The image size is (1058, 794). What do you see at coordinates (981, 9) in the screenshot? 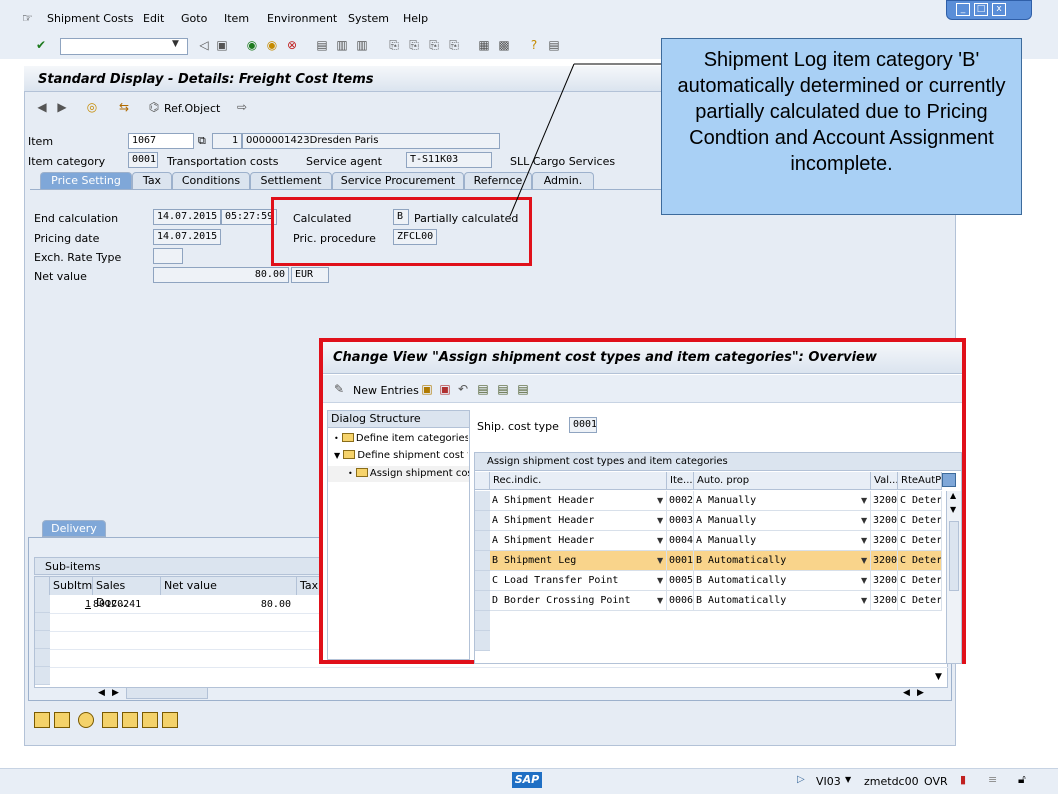
I see `maximize-icon: □` at bounding box center [981, 9].